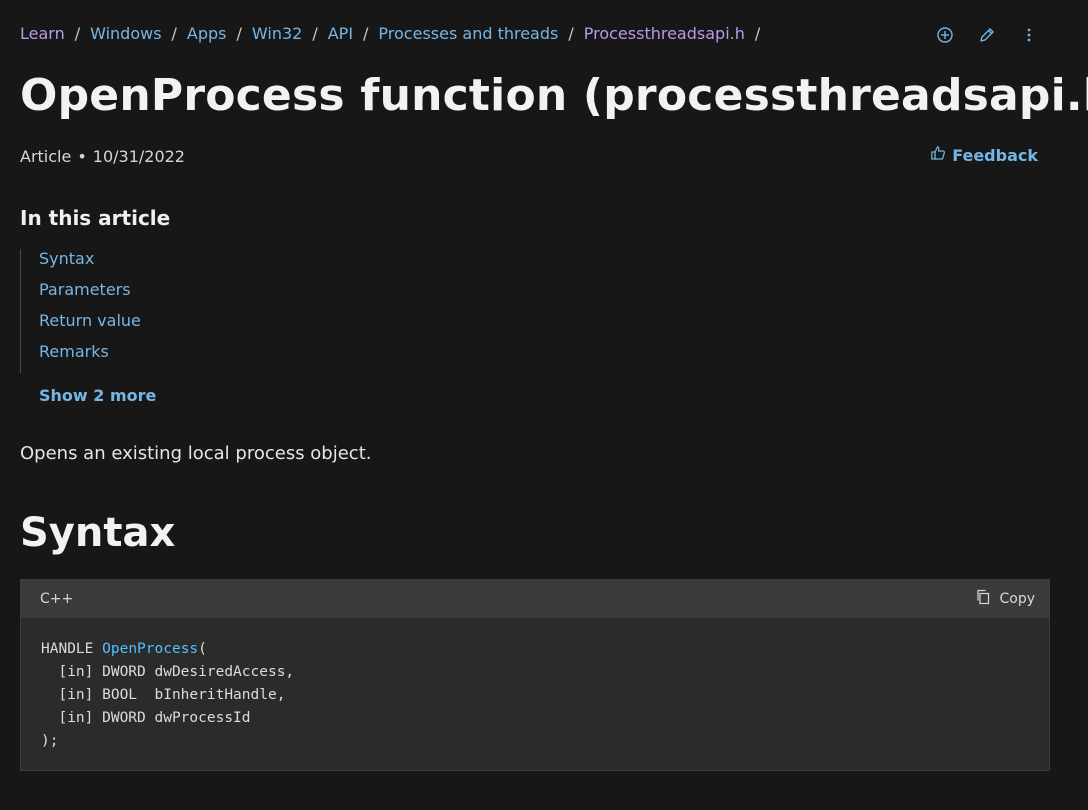  What do you see at coordinates (67, 649) in the screenshot?
I see `code-return-type: HANDLE` at bounding box center [67, 649].